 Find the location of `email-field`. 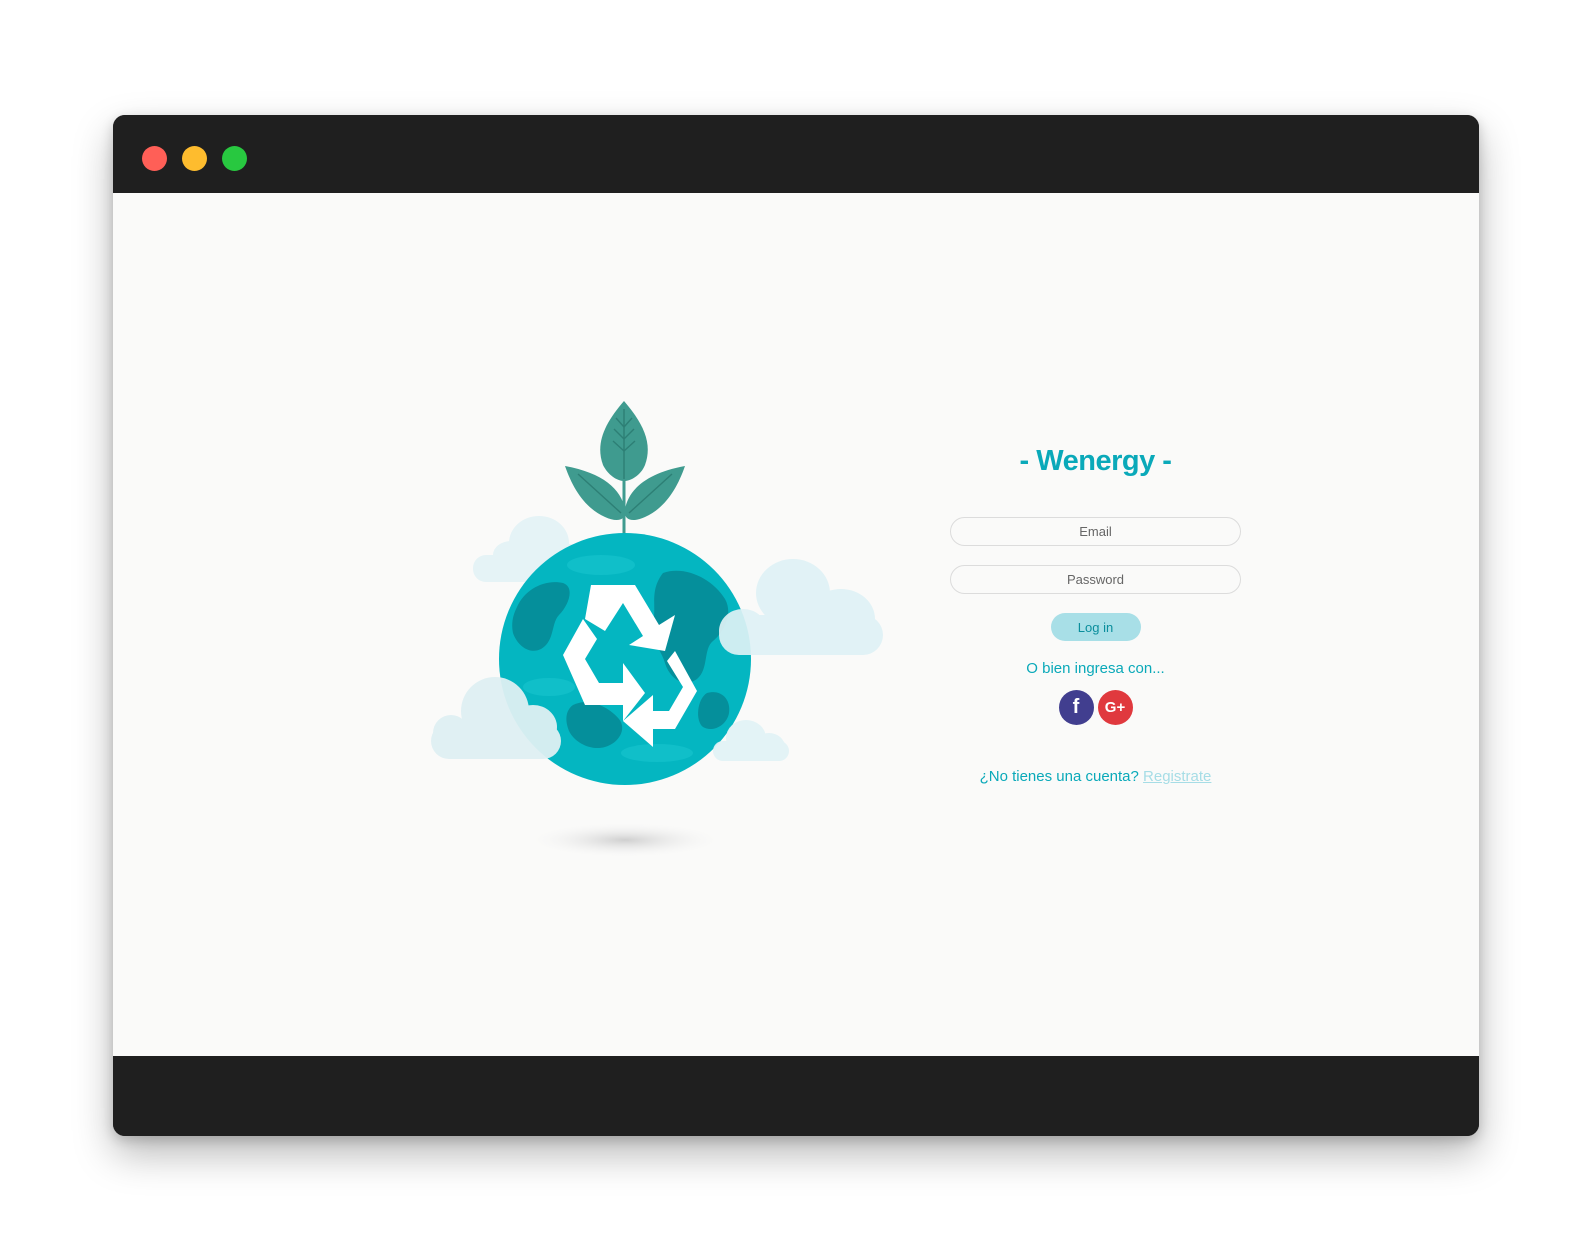

email-field is located at coordinates (1095, 531).